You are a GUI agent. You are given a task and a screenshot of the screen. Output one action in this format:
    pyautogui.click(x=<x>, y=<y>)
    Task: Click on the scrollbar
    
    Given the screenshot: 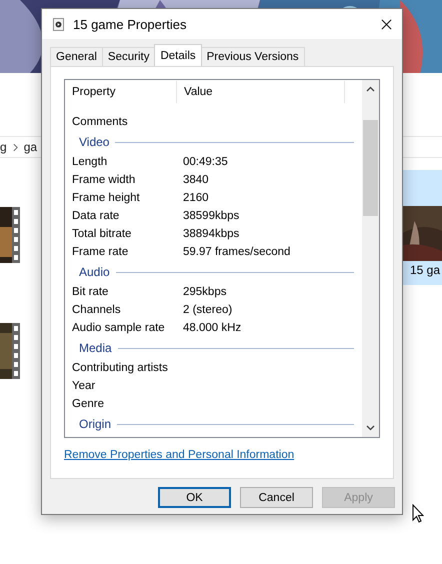 What is the action you would take?
    pyautogui.click(x=370, y=258)
    